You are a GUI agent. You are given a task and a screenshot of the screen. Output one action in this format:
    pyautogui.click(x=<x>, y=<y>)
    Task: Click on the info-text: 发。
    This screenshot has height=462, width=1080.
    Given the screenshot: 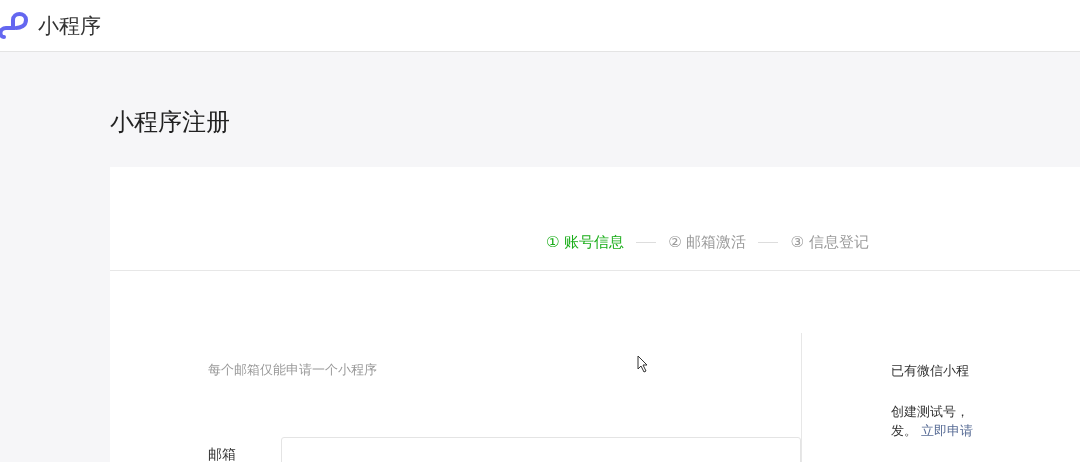 What is the action you would take?
    pyautogui.click(x=904, y=430)
    